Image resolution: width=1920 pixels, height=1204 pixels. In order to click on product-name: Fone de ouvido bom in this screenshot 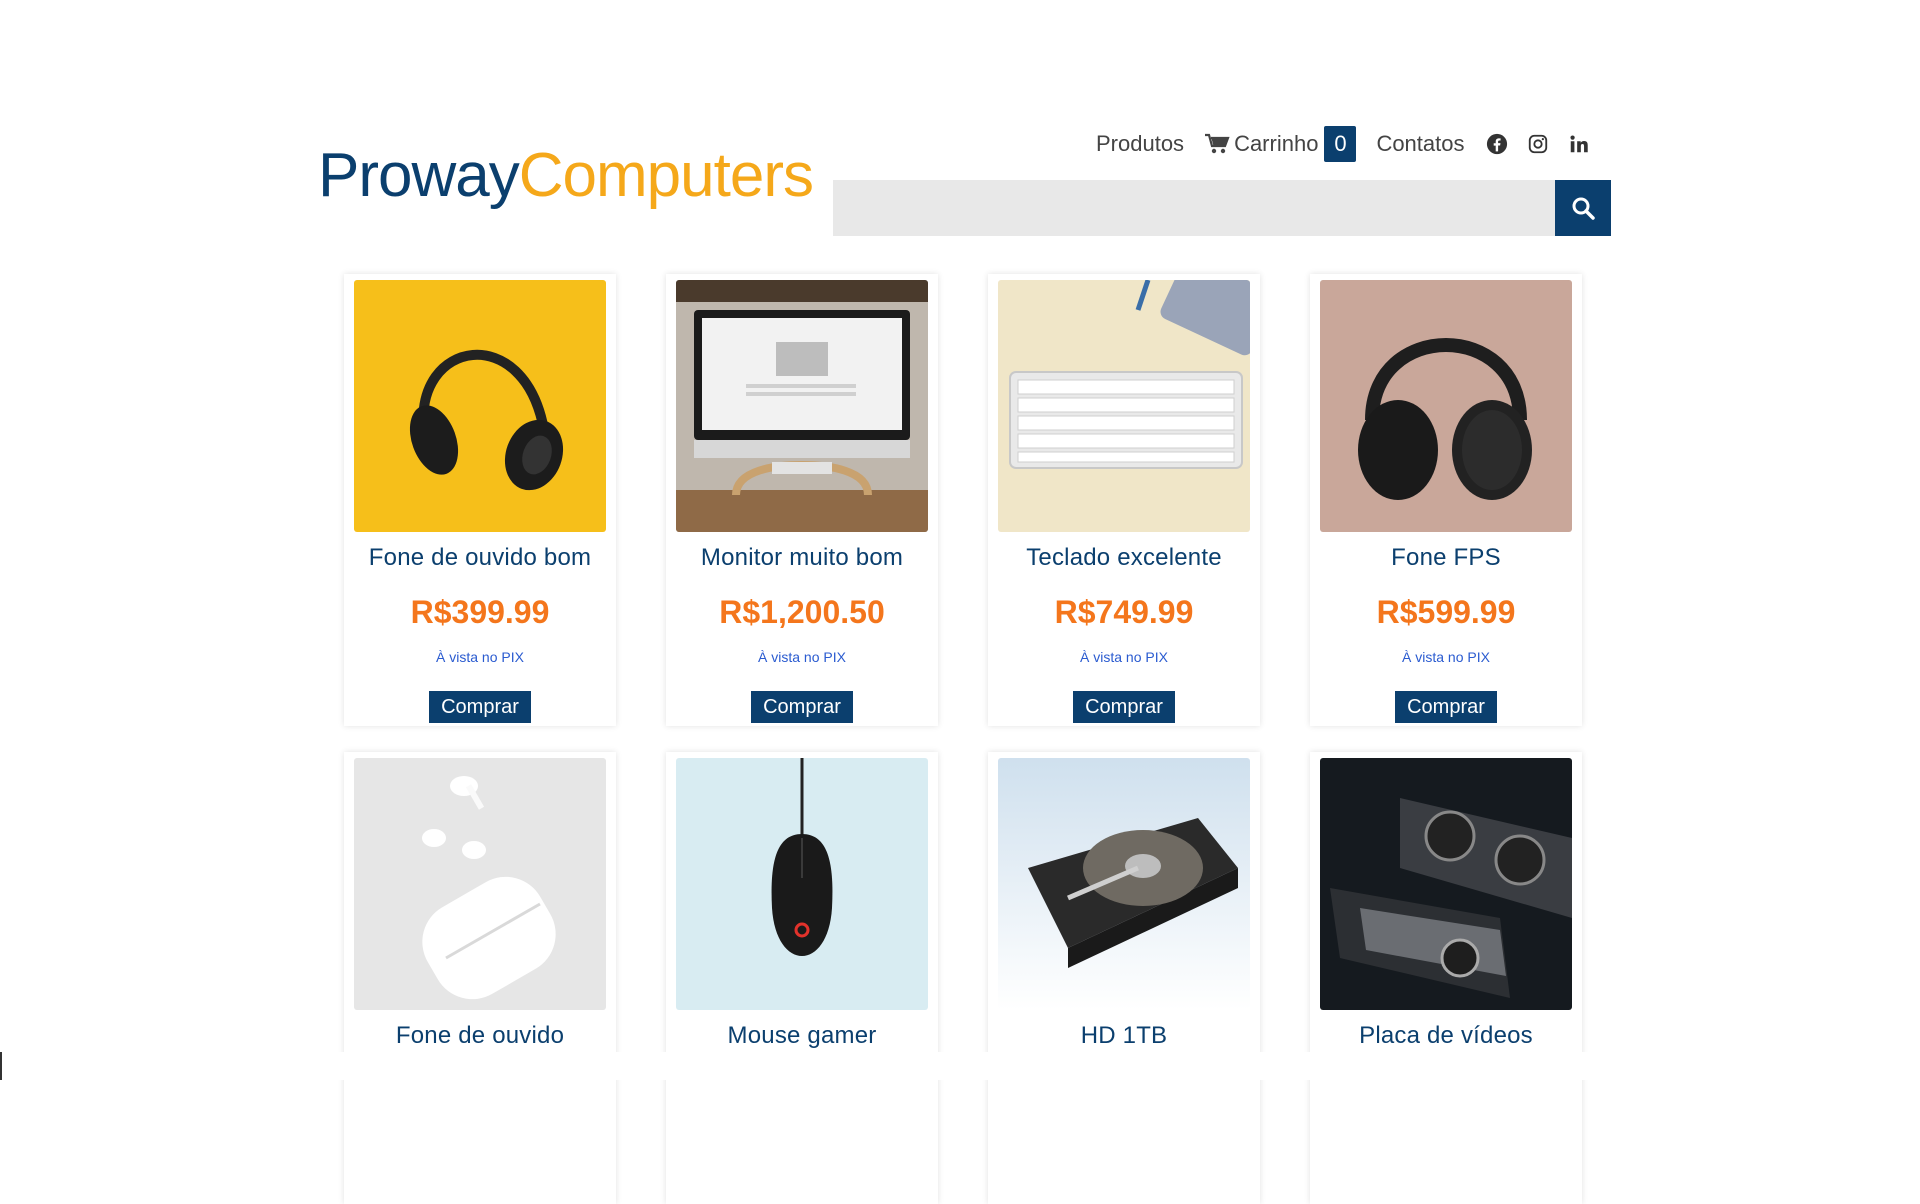, I will do `click(480, 558)`.